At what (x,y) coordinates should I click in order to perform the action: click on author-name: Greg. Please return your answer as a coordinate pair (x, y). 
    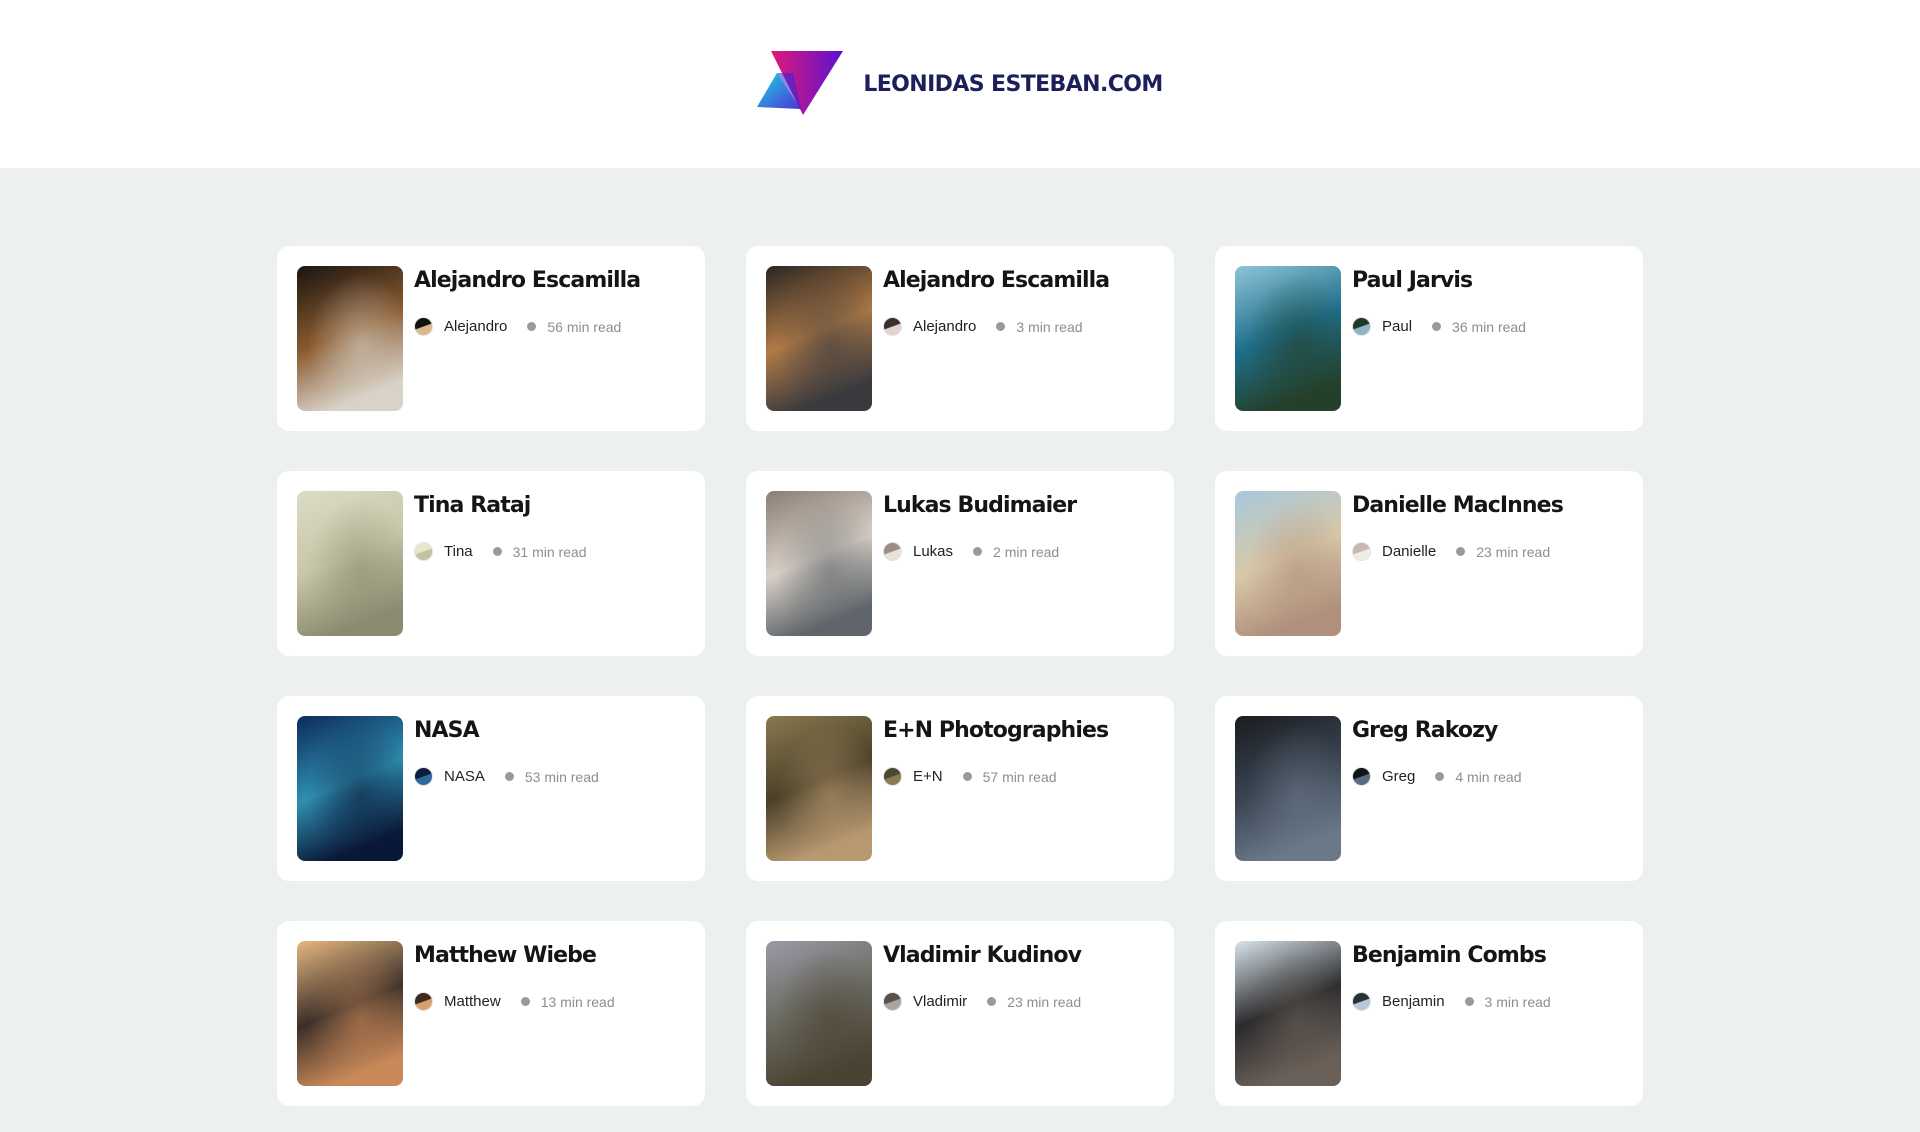
    Looking at the image, I should click on (1398, 776).